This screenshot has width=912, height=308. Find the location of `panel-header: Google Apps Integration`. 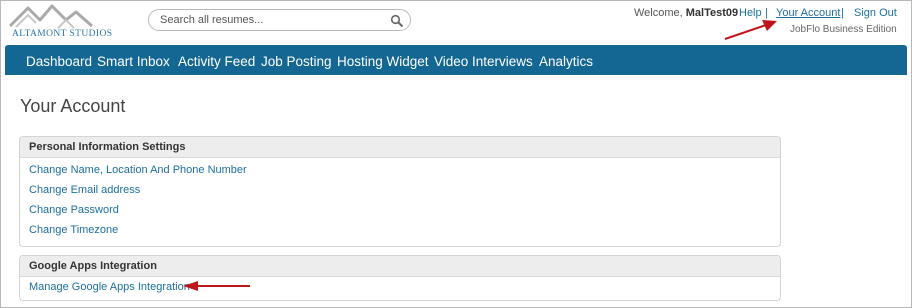

panel-header: Google Apps Integration is located at coordinates (400, 266).